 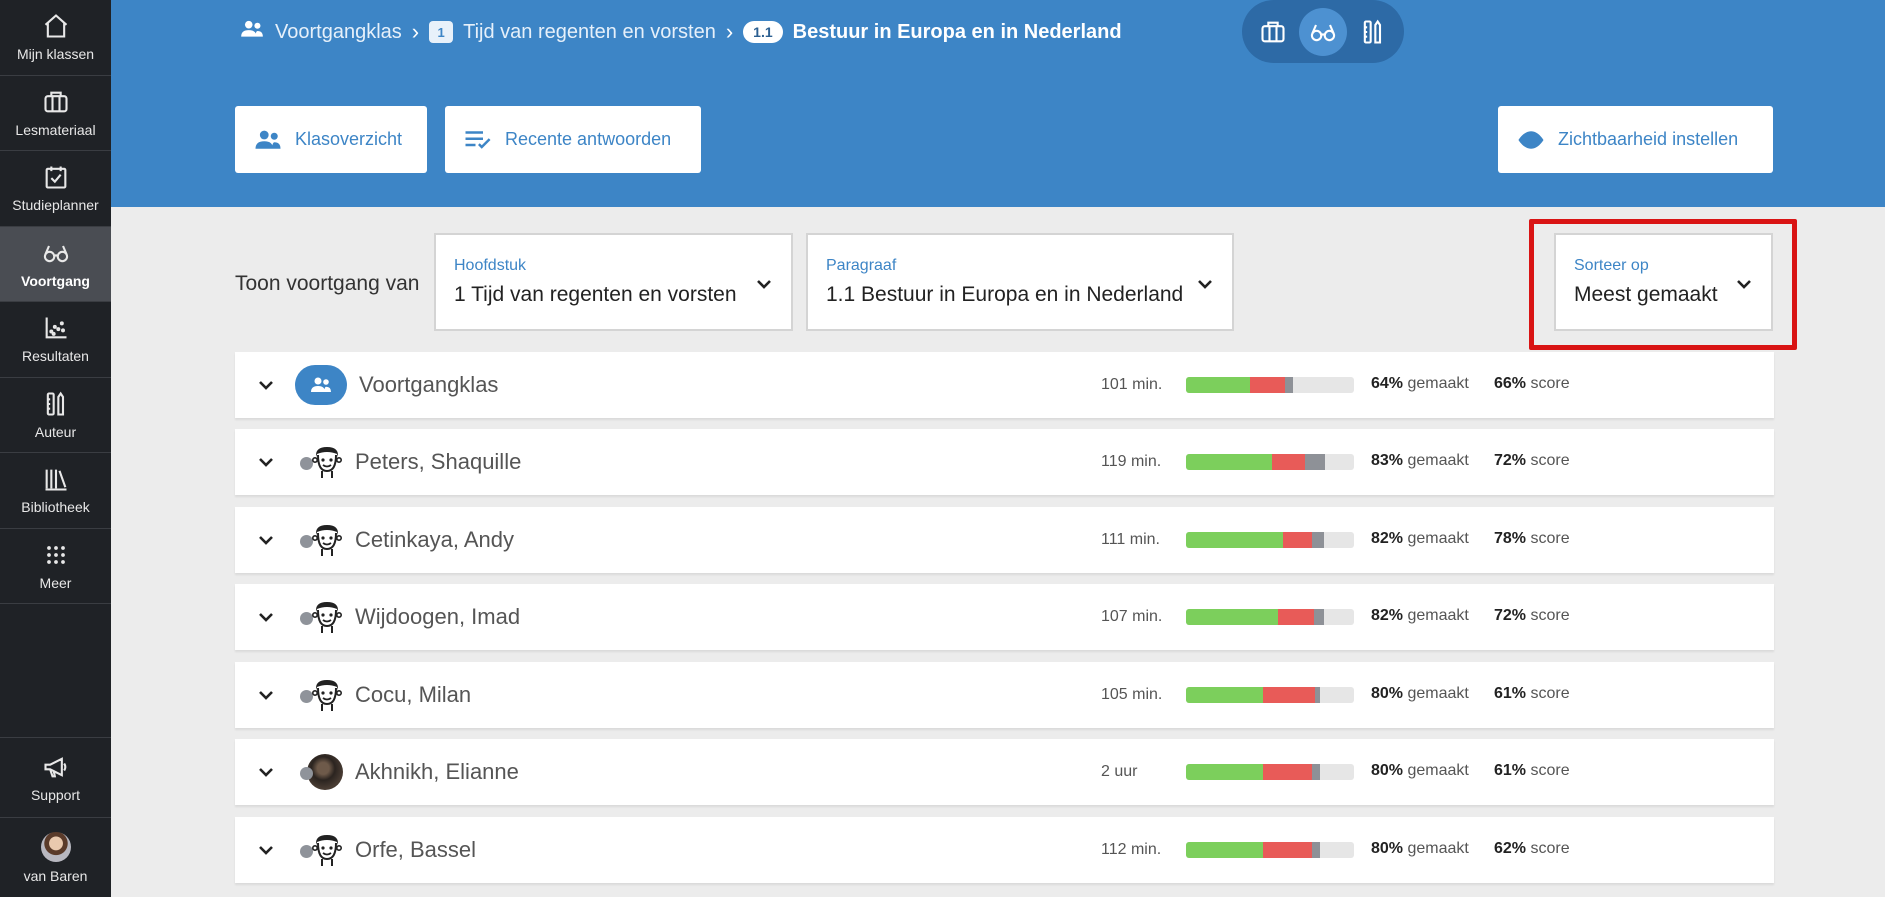 What do you see at coordinates (349, 139) in the screenshot?
I see `klasoverzicht-label: Klasoverzicht` at bounding box center [349, 139].